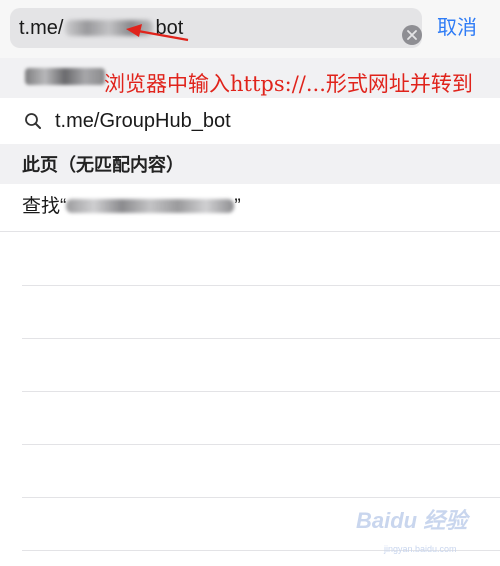 This screenshot has width=500, height=566. What do you see at coordinates (216, 28) in the screenshot?
I see `url-field: t.me/bot` at bounding box center [216, 28].